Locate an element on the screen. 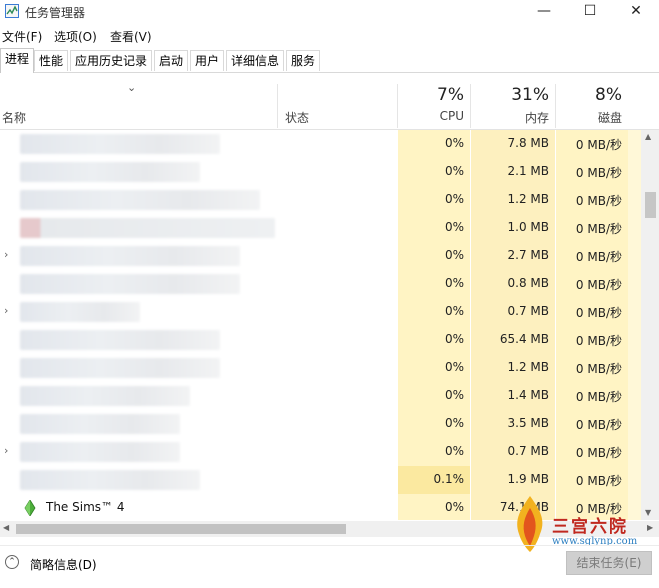 This screenshot has width=659, height=588. sort-chevron-icon: ⌄ is located at coordinates (132, 87).